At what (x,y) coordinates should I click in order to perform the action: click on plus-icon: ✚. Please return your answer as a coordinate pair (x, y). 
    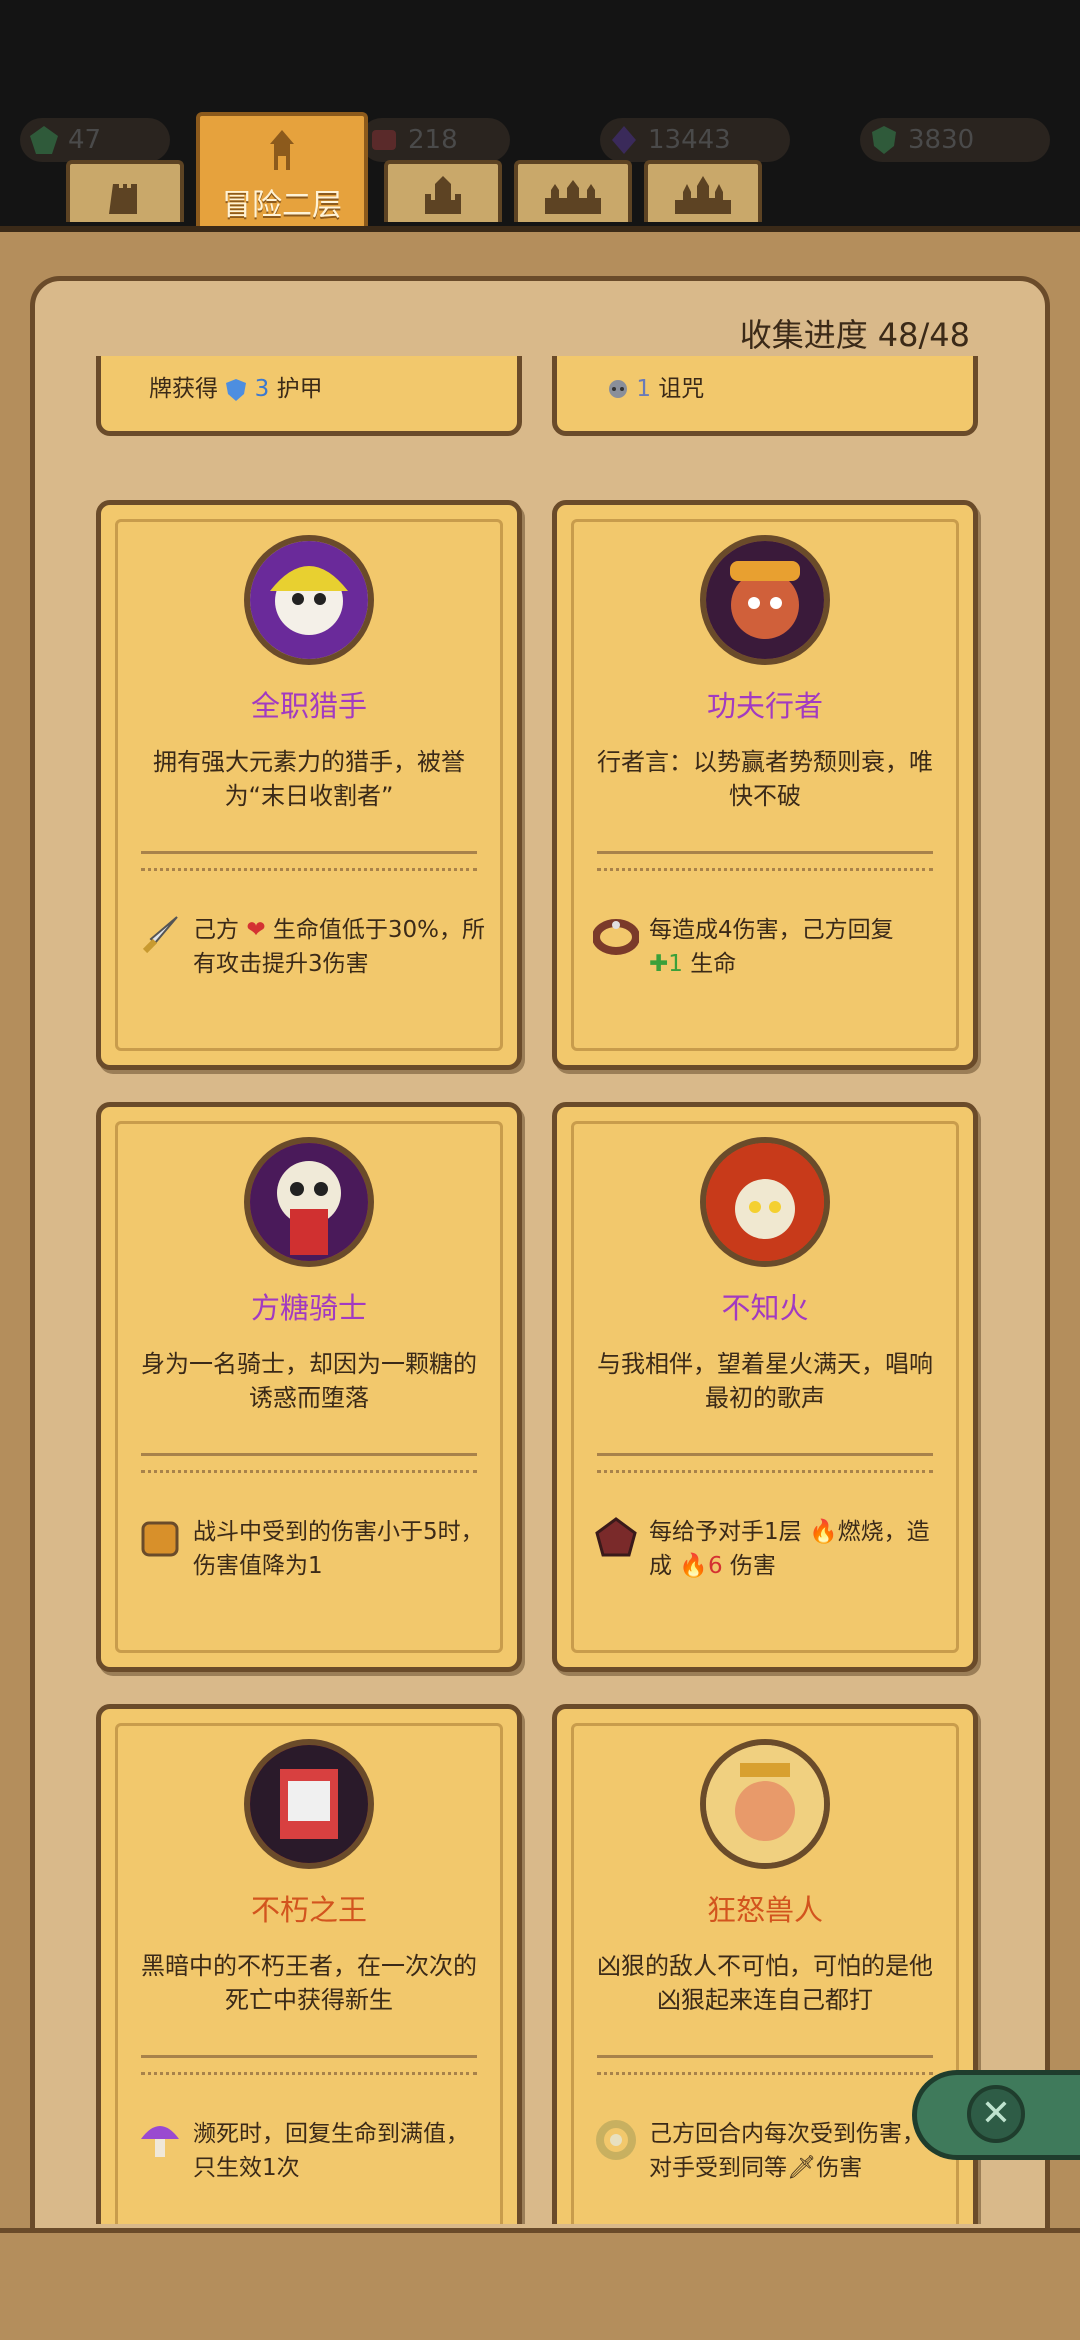
    Looking at the image, I should click on (659, 964).